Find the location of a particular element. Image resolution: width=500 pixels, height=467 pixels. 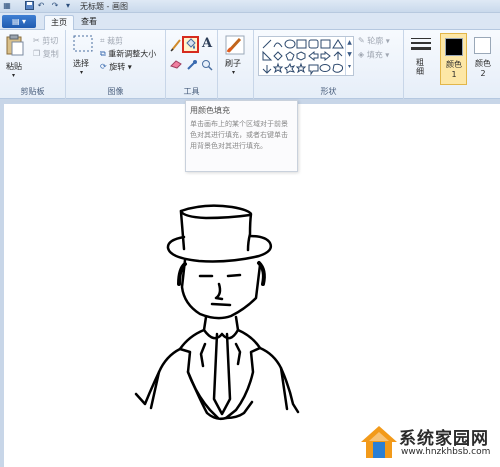

copy-button: ❐ 复制 is located at coordinates (46, 54).